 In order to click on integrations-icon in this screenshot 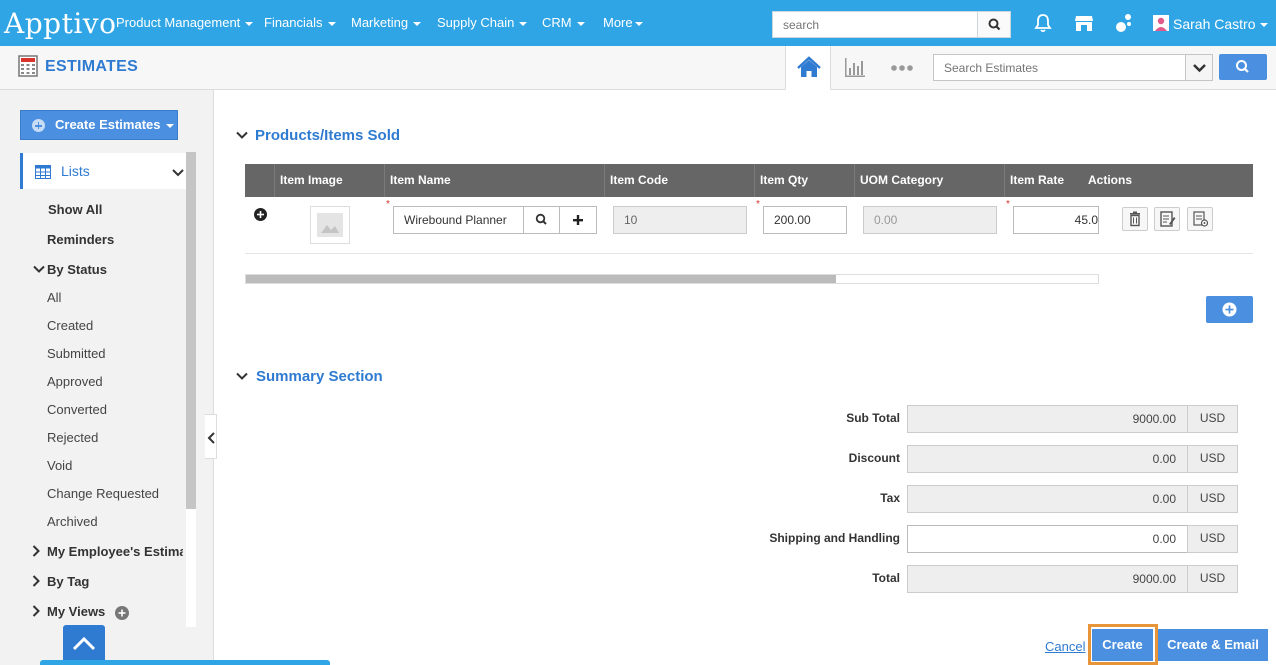, I will do `click(1124, 23)`.